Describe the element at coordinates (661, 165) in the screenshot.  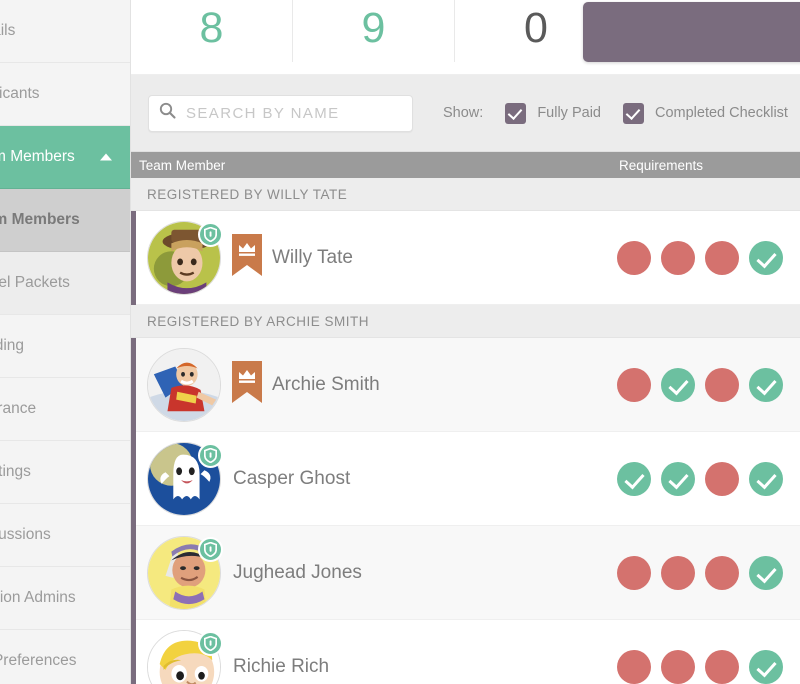
I see `column-header-requirements: Requirements` at that location.